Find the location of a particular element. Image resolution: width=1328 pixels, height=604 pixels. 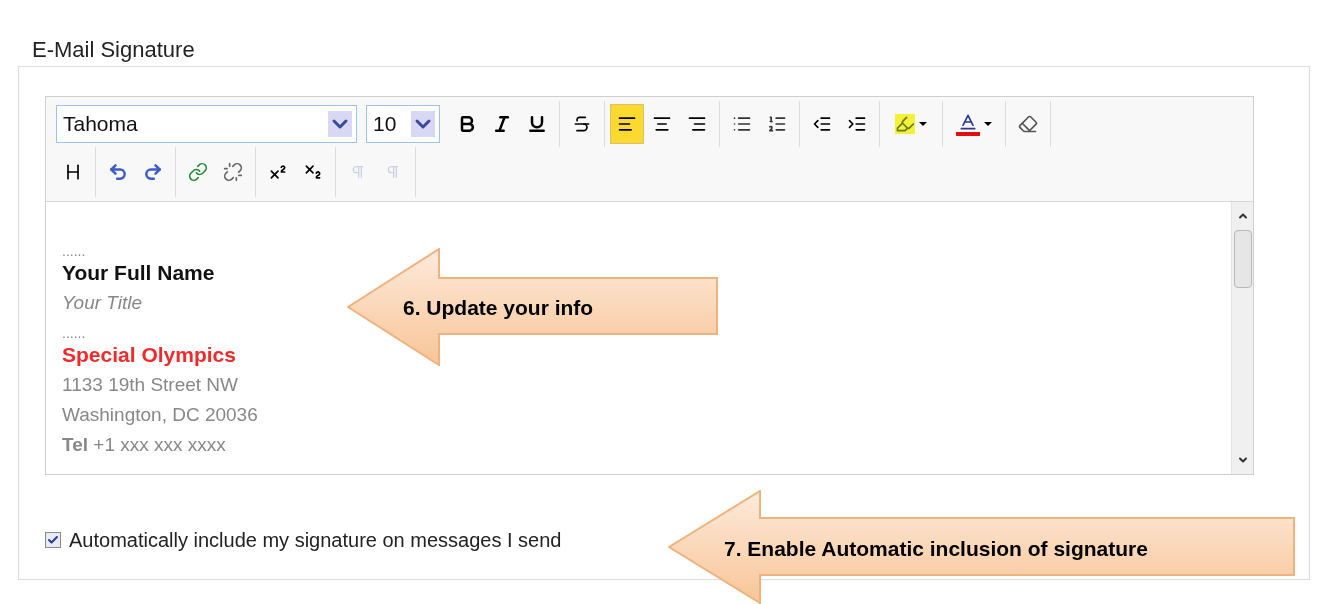

signature-line: Washington, DC 20036 is located at coordinates (160, 415).